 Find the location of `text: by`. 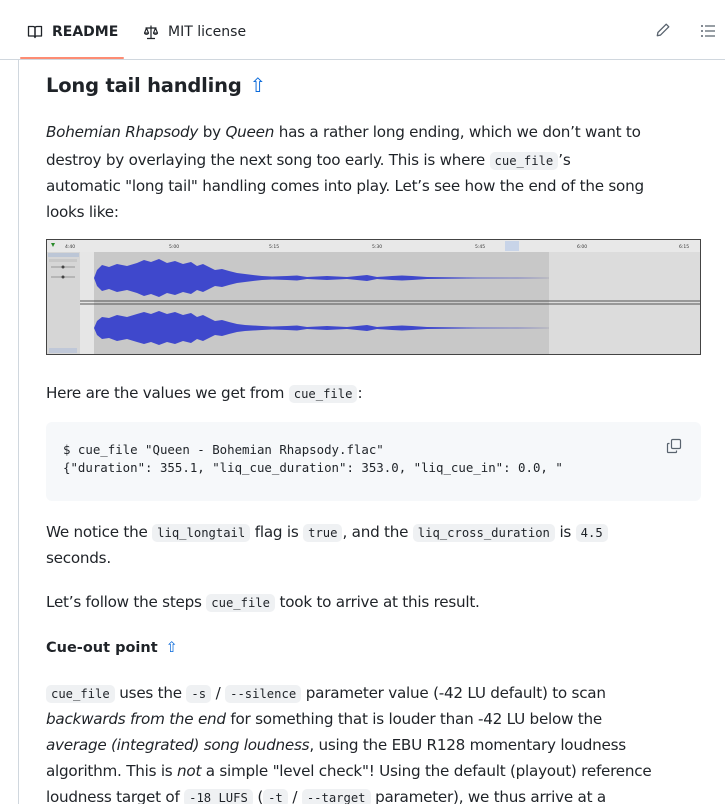

text: by is located at coordinates (212, 132).